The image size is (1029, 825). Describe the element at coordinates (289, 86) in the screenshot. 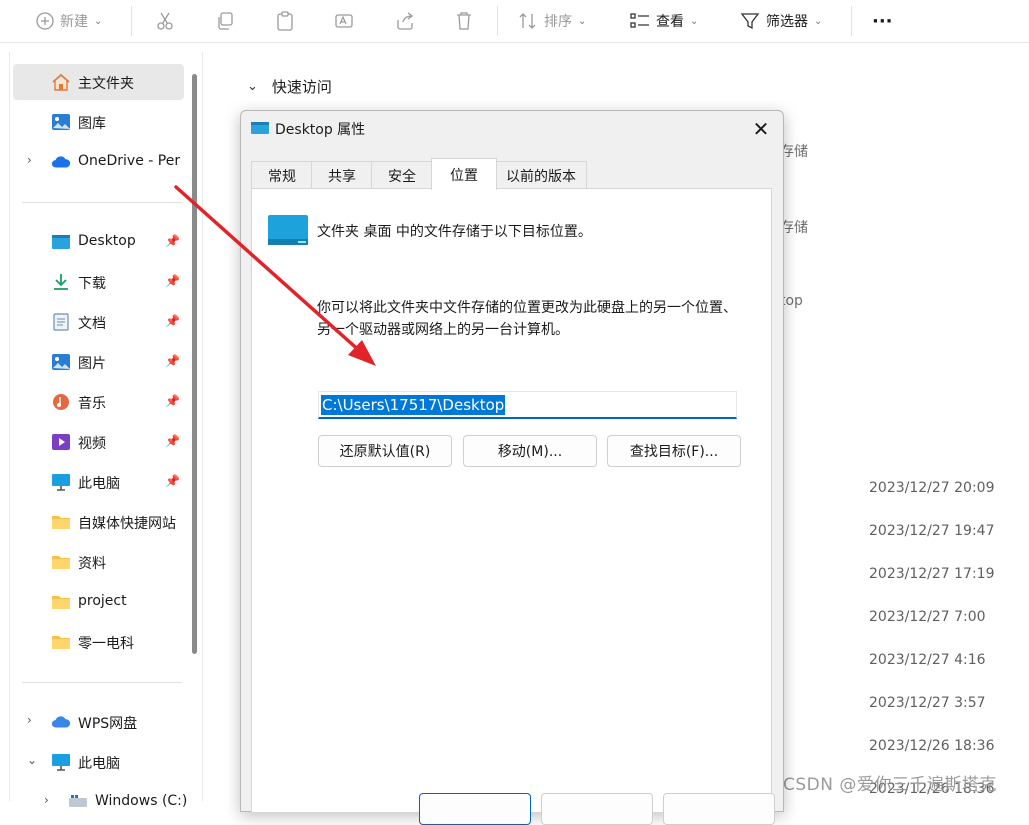

I see `quick-access-header: ⌄ 快速访问` at that location.